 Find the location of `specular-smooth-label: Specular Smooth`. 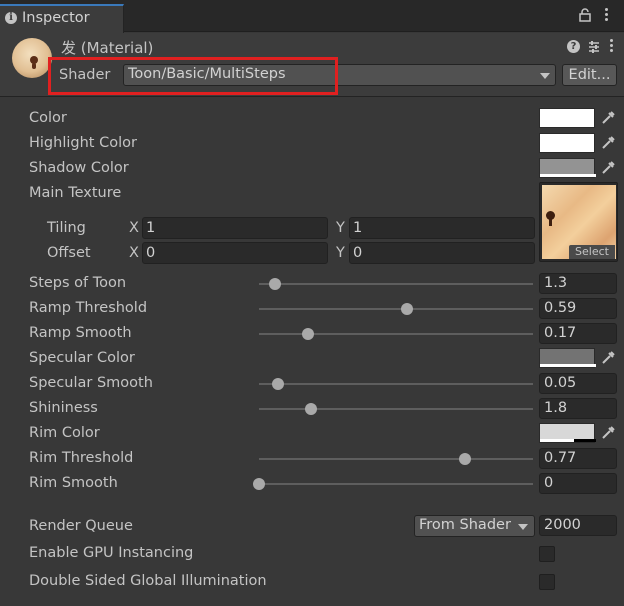

specular-smooth-label: Specular Smooth is located at coordinates (91, 383).